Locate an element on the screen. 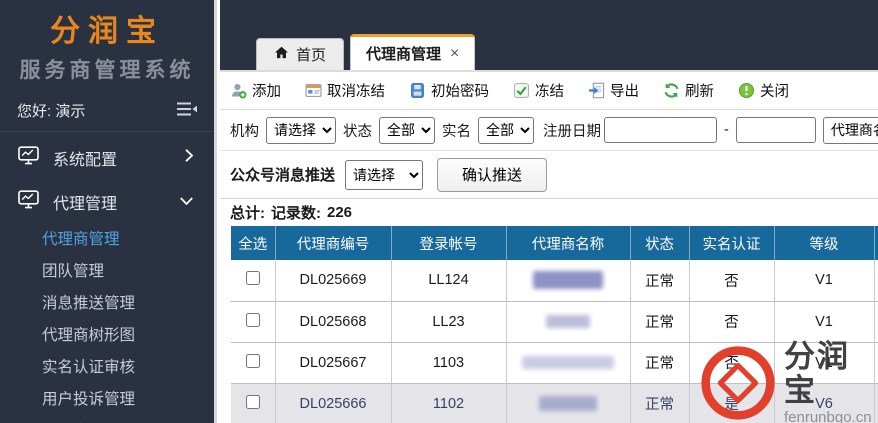 This screenshot has width=878, height=423. sidebar-item-realname-audit: 实名认证审核 is located at coordinates (107, 368).